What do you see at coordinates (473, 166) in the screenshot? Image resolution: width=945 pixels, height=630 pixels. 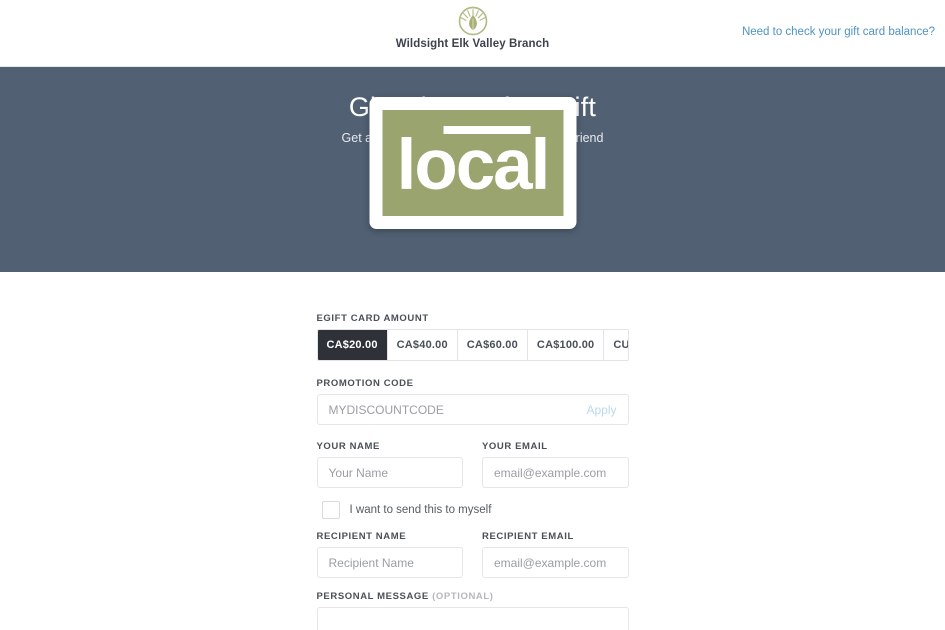 I see `gift-card-word: local` at bounding box center [473, 166].